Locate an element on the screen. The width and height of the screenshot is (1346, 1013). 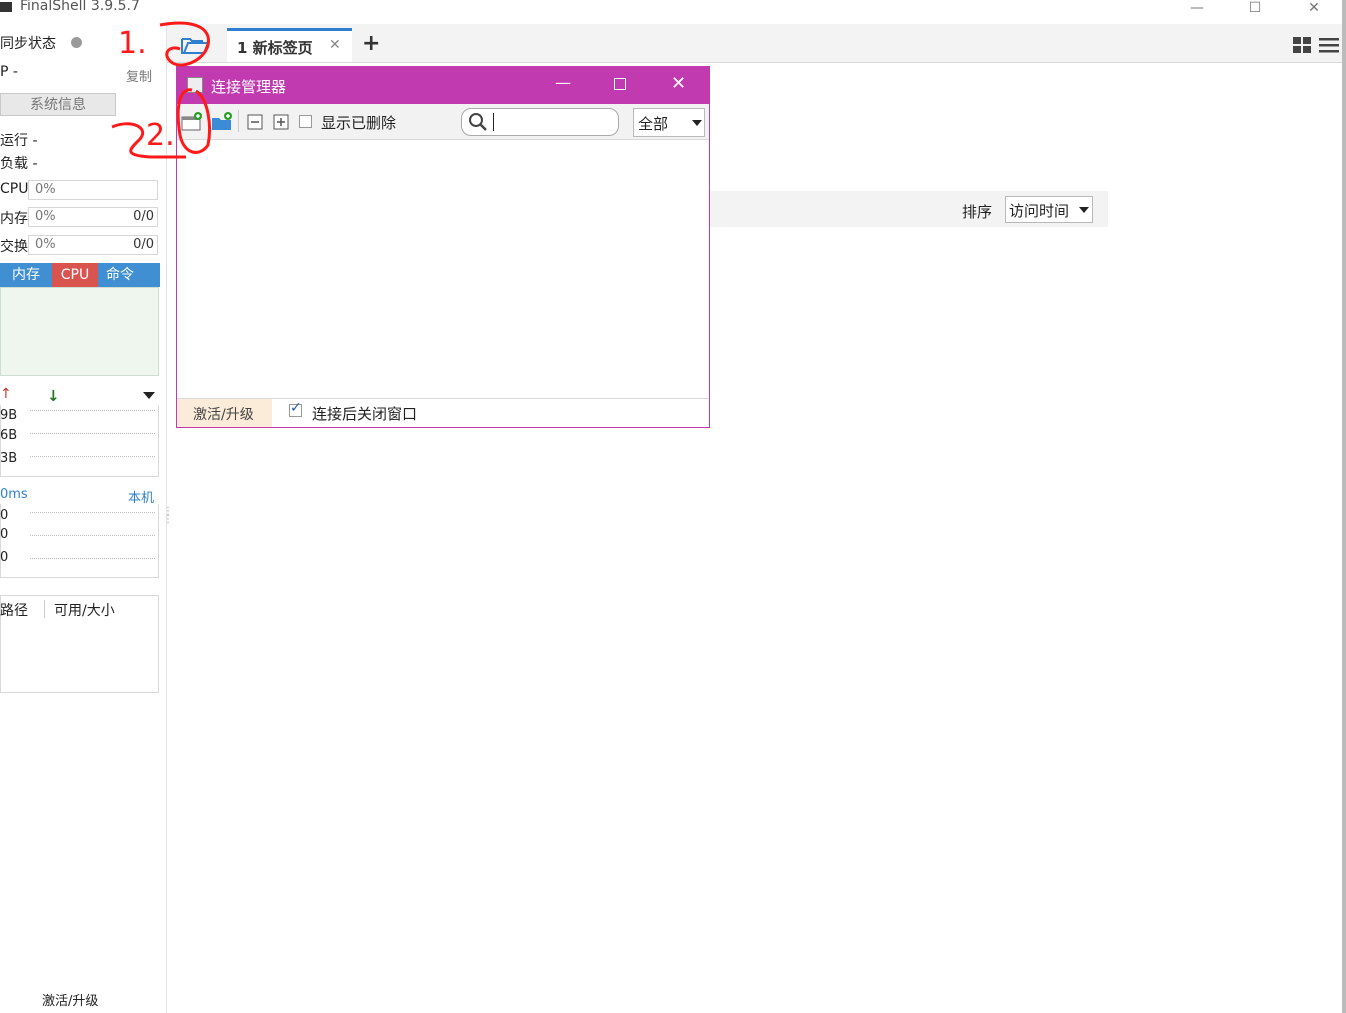
dialog-close-button: ✕ is located at coordinates (678, 83).